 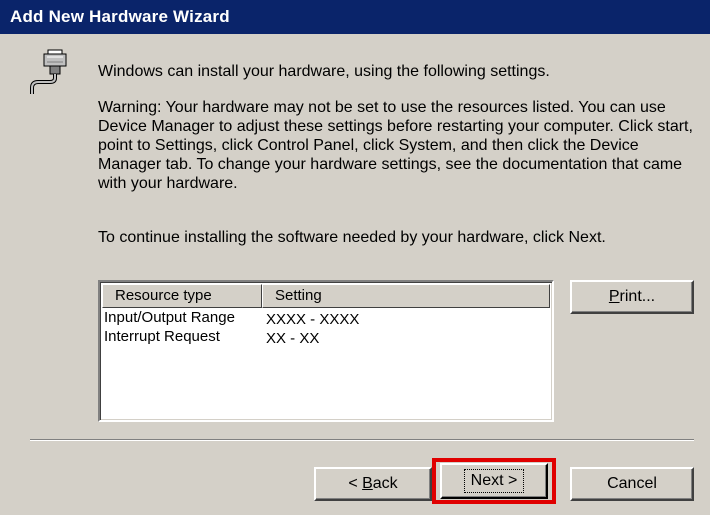 I want to click on resource-list-header: Resource type Setting, so click(x=326, y=296).